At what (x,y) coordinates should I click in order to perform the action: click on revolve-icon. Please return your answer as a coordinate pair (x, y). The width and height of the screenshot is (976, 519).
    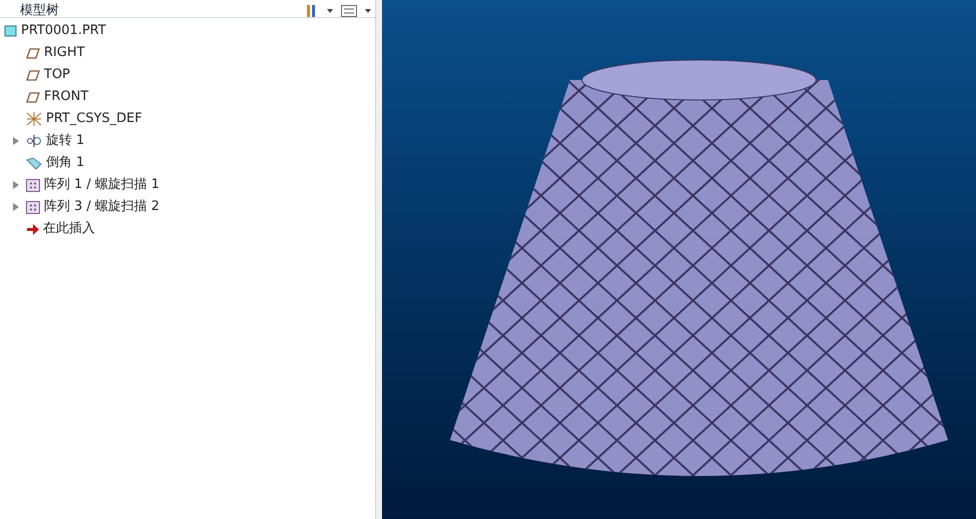
    Looking at the image, I should click on (34, 141).